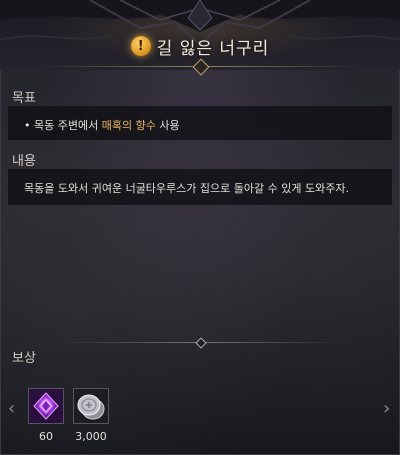 The height and width of the screenshot is (455, 400). What do you see at coordinates (140, 46) in the screenshot?
I see `quest-exclamation-icon: !` at bounding box center [140, 46].